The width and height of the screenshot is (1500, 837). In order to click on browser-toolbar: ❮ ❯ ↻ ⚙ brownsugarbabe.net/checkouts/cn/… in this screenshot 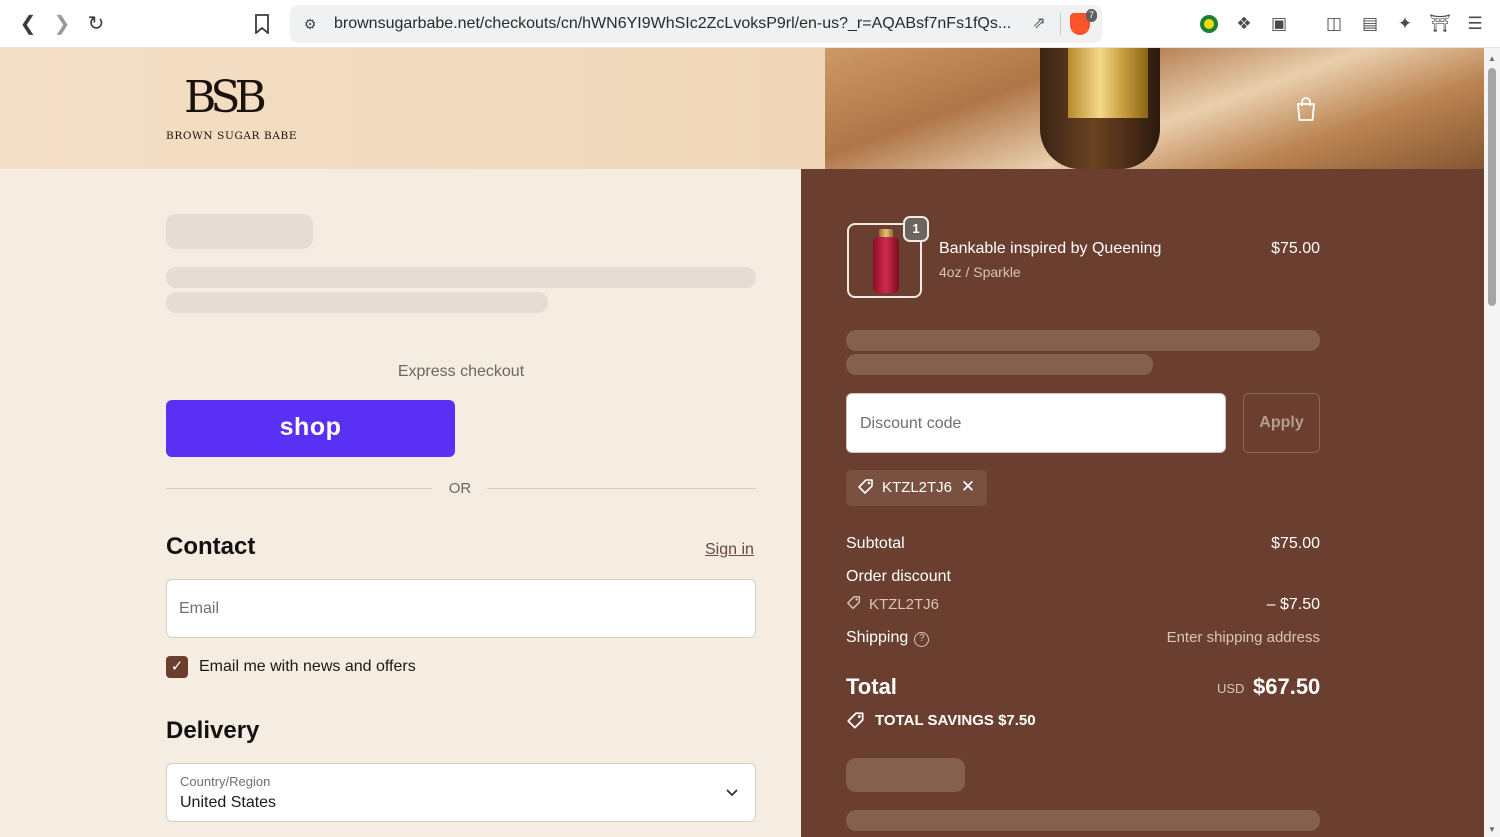, I will do `click(750, 24)`.